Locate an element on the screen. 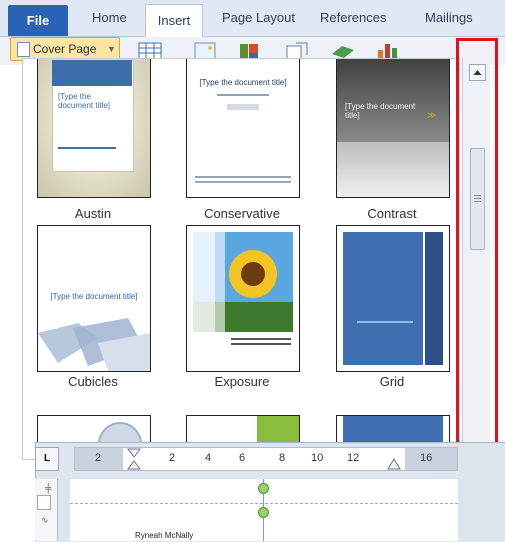 This screenshot has width=505, height=542. cover-cubicles-thumbnail: [Type the document title] is located at coordinates (94, 298).